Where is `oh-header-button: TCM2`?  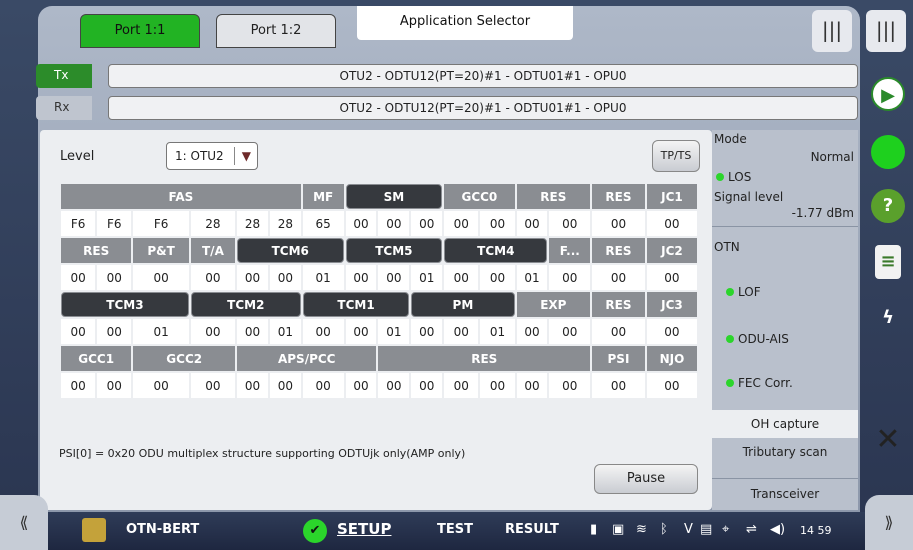 oh-header-button: TCM2 is located at coordinates (245, 304).